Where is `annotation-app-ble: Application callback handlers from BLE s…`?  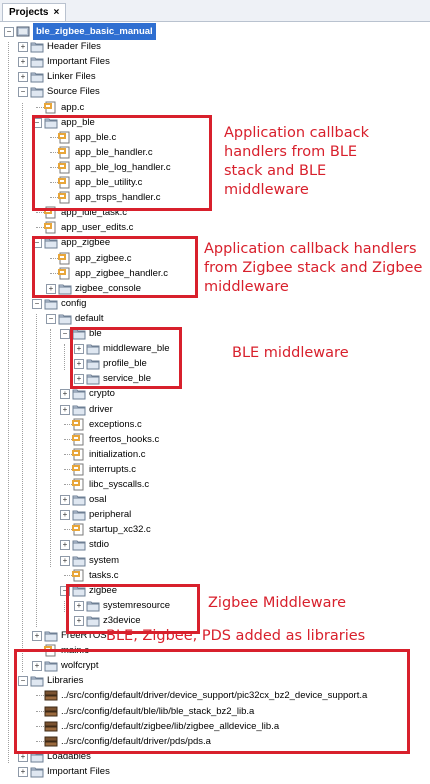 annotation-app-ble: Application callback handlers from BLE s… is located at coordinates (296, 161).